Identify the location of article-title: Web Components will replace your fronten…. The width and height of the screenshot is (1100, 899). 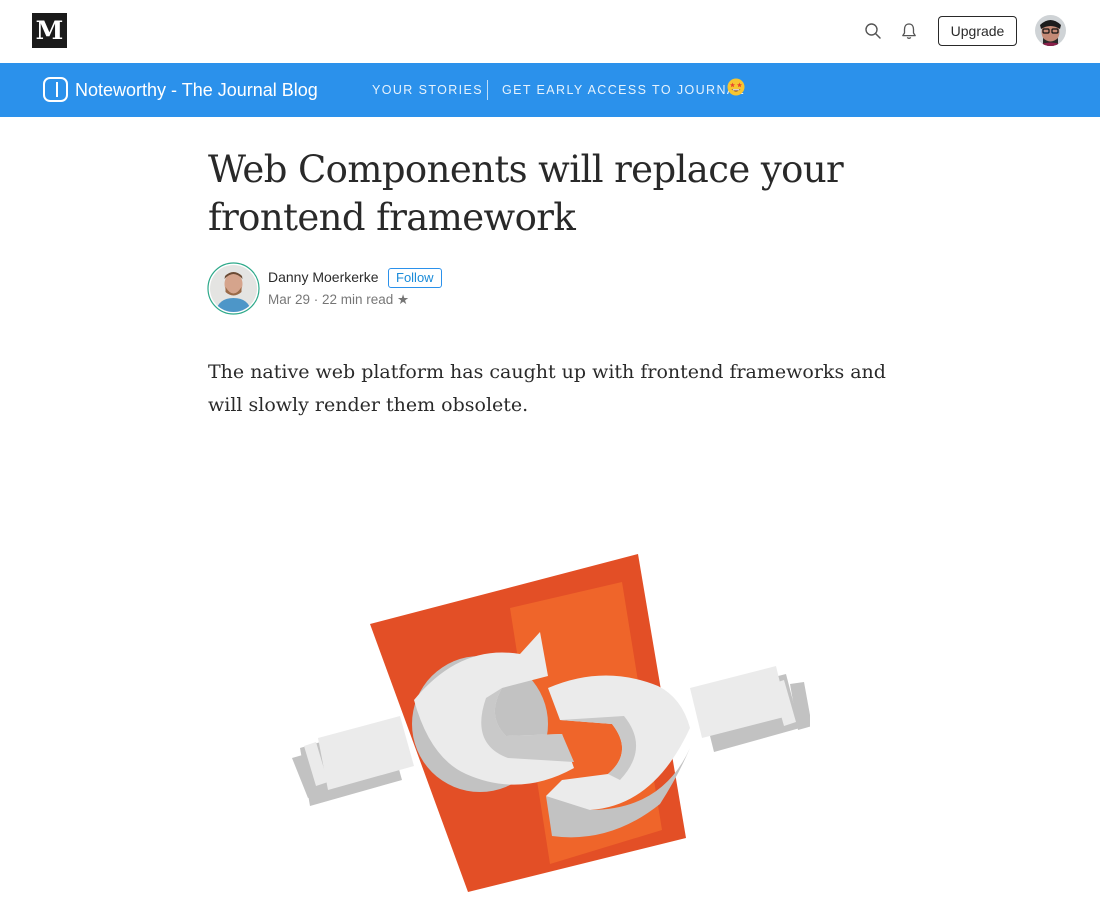
(526, 193).